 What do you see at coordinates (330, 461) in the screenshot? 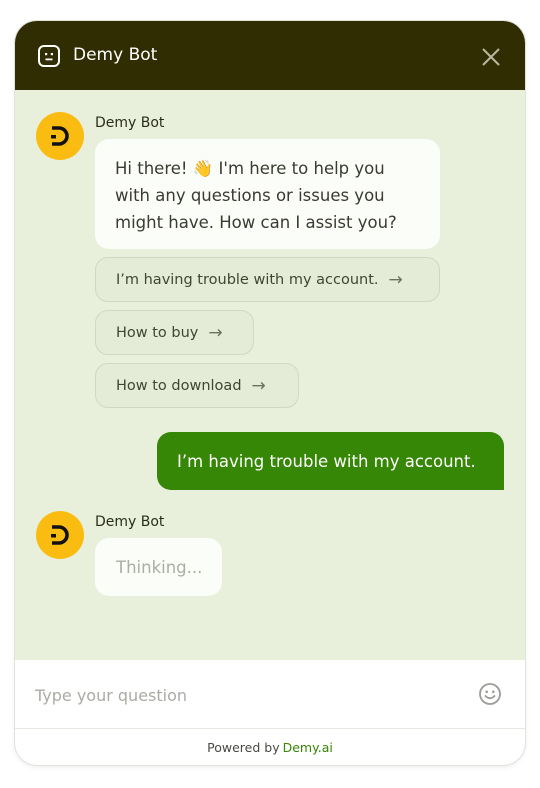
I see `user-message: I’m having trouble with my account.` at bounding box center [330, 461].